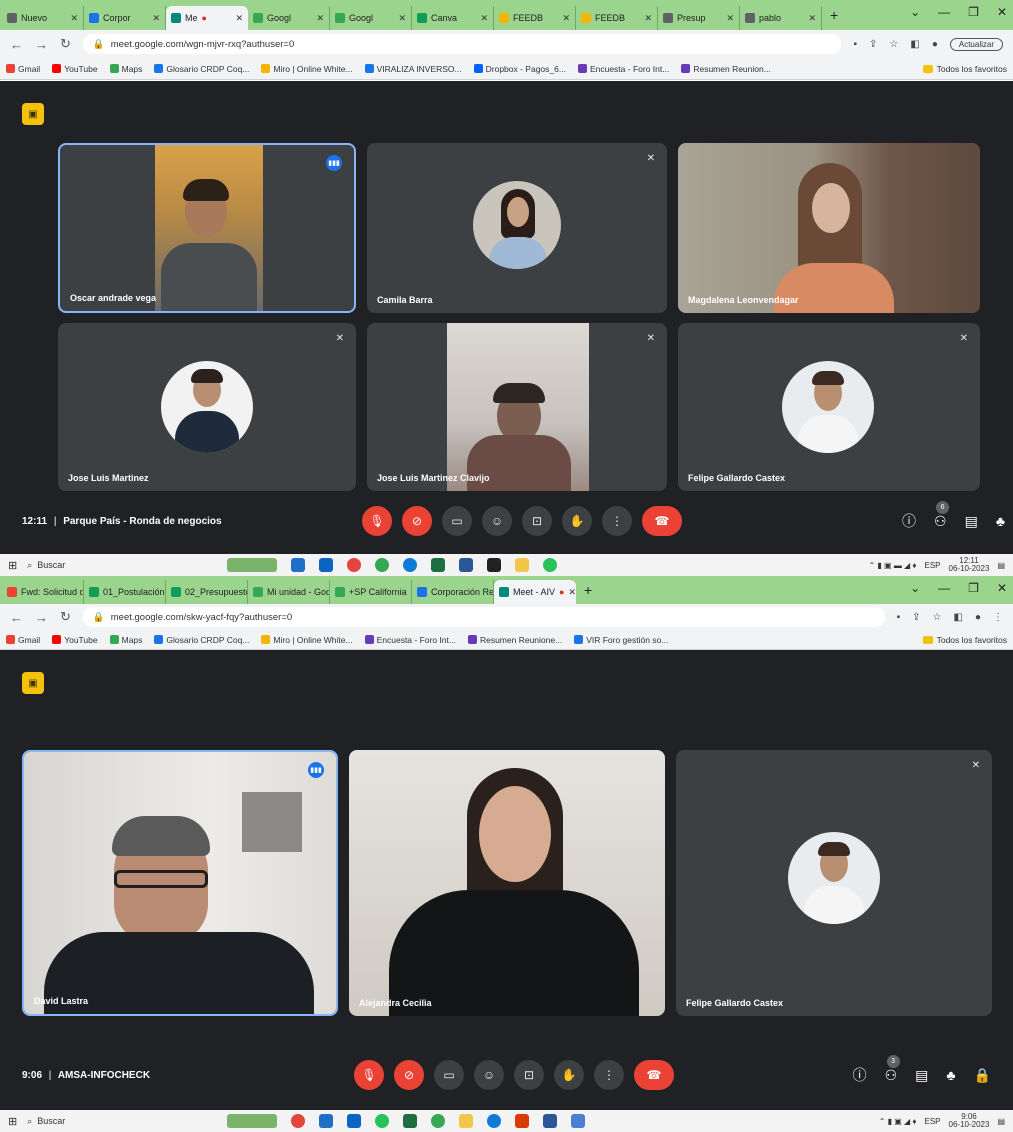 This screenshot has width=1013, height=1132. What do you see at coordinates (654, 1075) in the screenshot?
I see `leave-call-button: ☎` at bounding box center [654, 1075].